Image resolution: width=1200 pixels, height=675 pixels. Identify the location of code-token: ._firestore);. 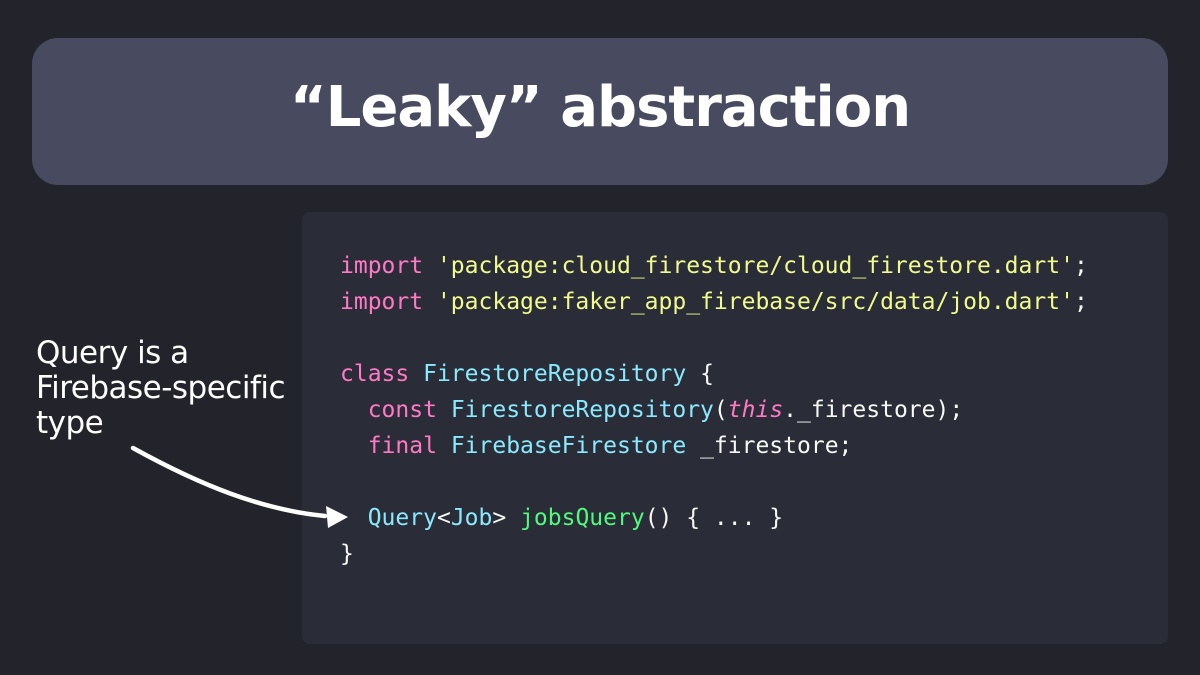
(873, 410).